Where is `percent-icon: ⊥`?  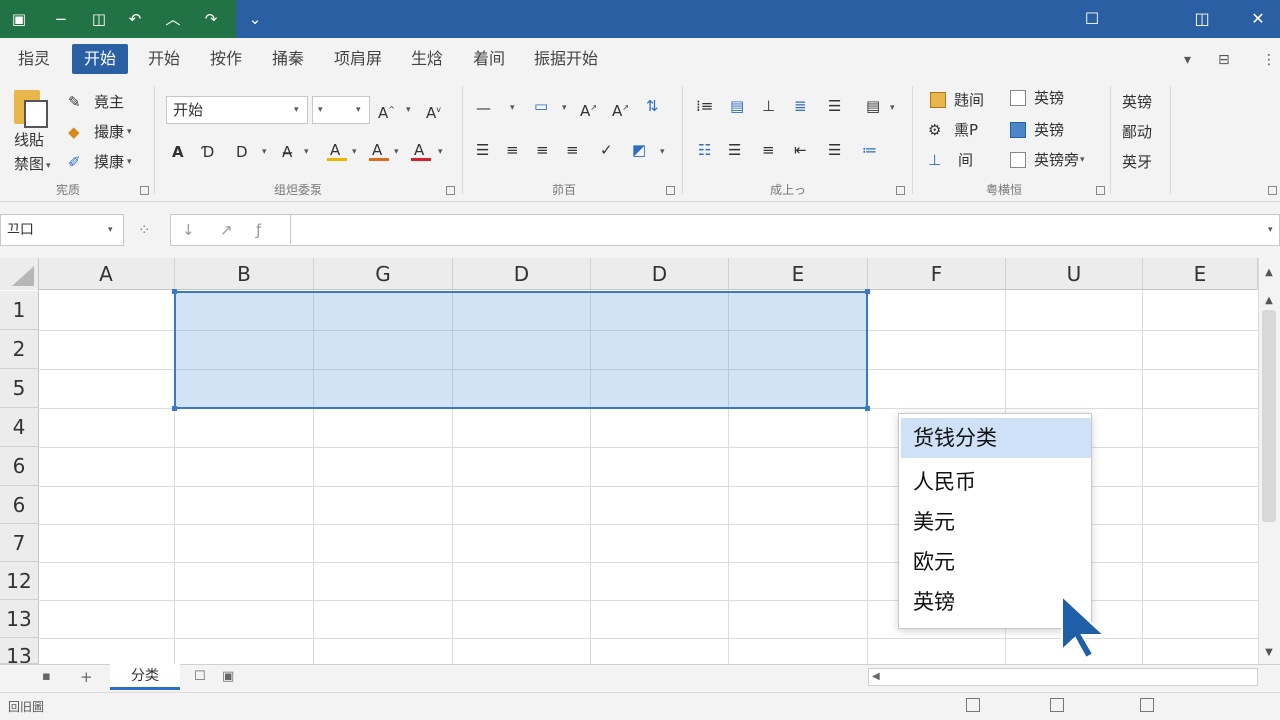
percent-icon: ⊥ is located at coordinates (768, 106).